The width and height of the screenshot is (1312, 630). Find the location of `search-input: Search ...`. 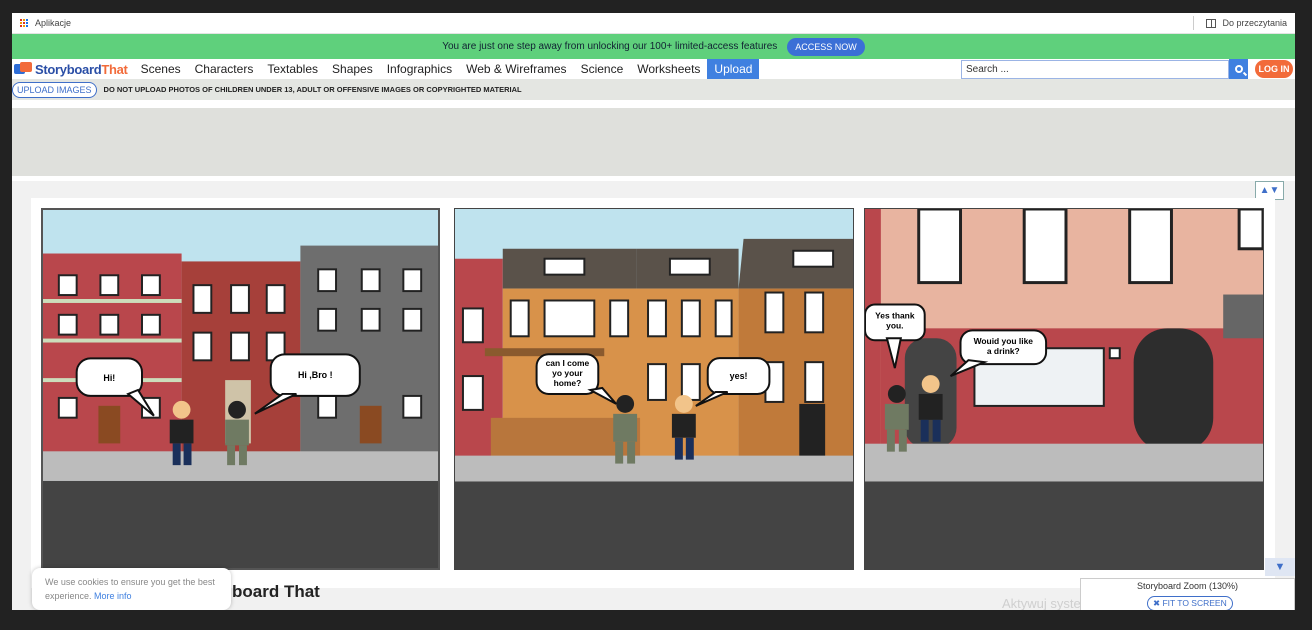

search-input: Search ... is located at coordinates (1095, 69).